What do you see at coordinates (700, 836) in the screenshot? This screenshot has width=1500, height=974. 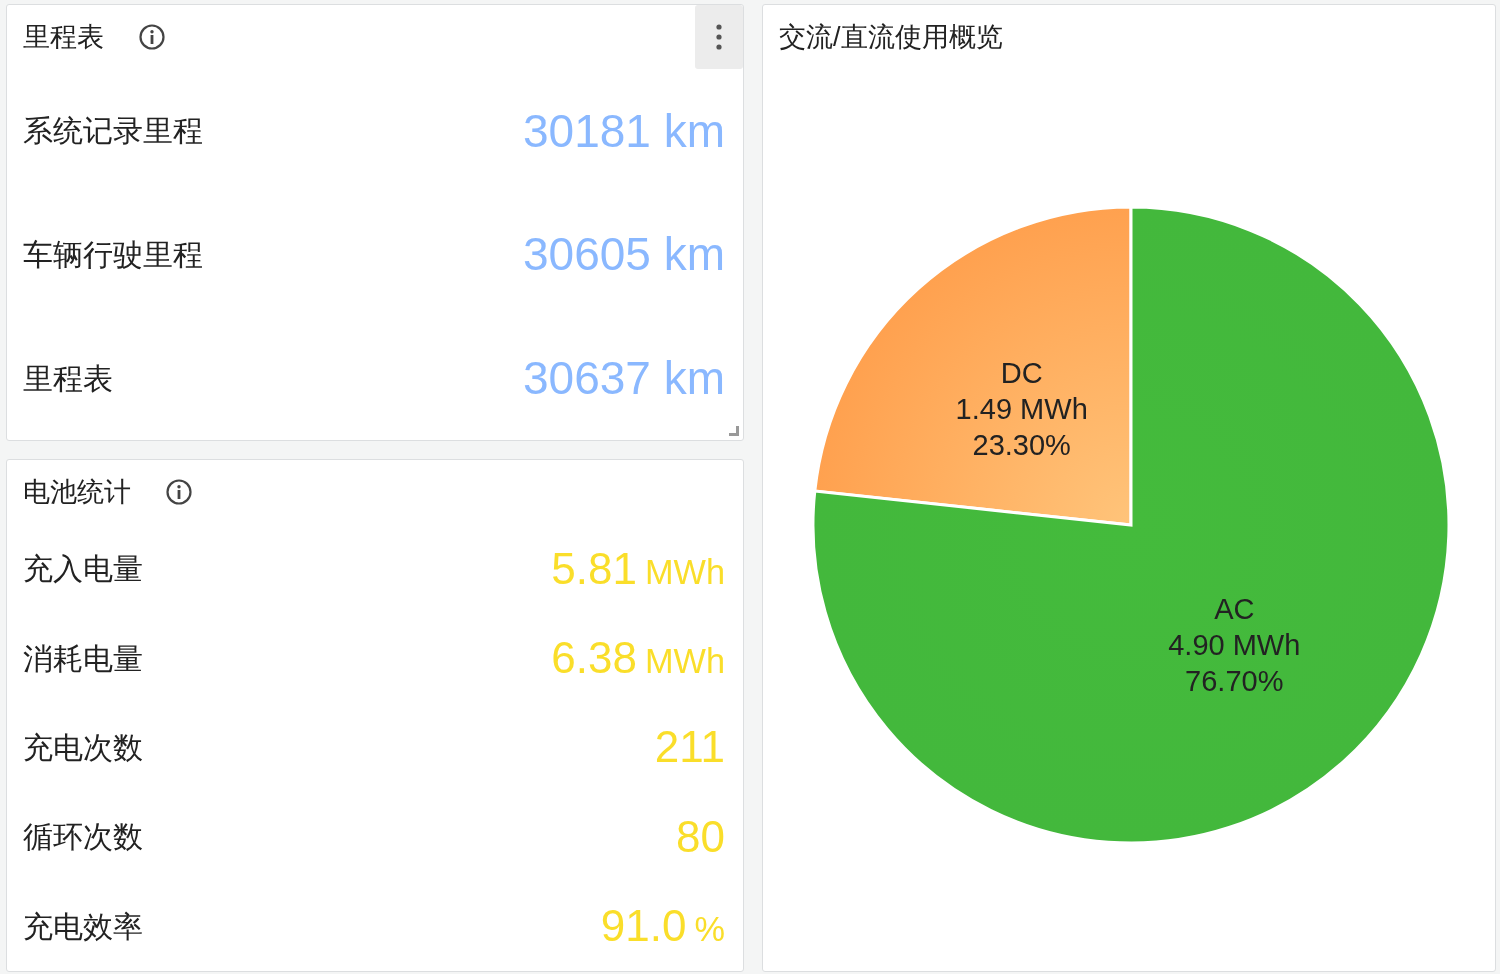 I see `stat-value: 80` at bounding box center [700, 836].